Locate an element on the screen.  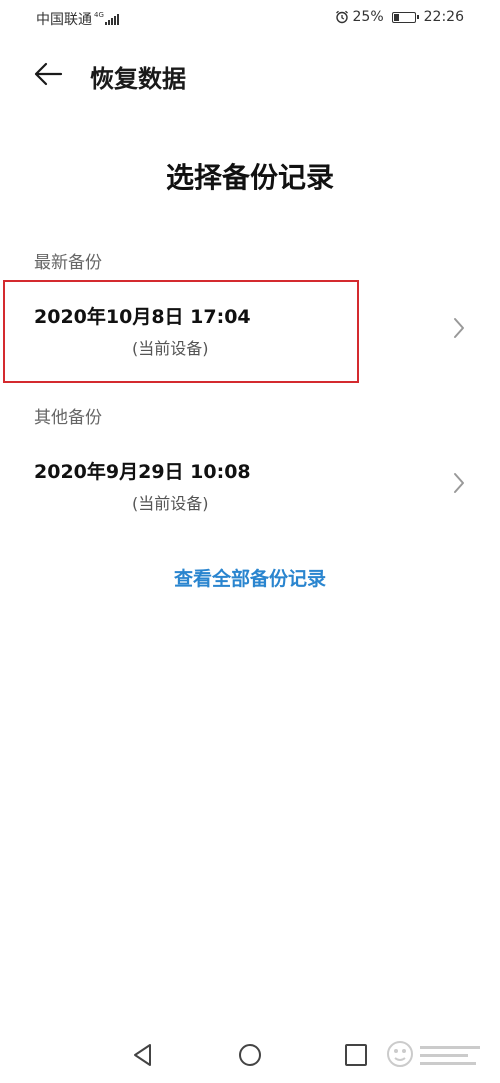
watermark-logo is located at coordinates (433, 1054).